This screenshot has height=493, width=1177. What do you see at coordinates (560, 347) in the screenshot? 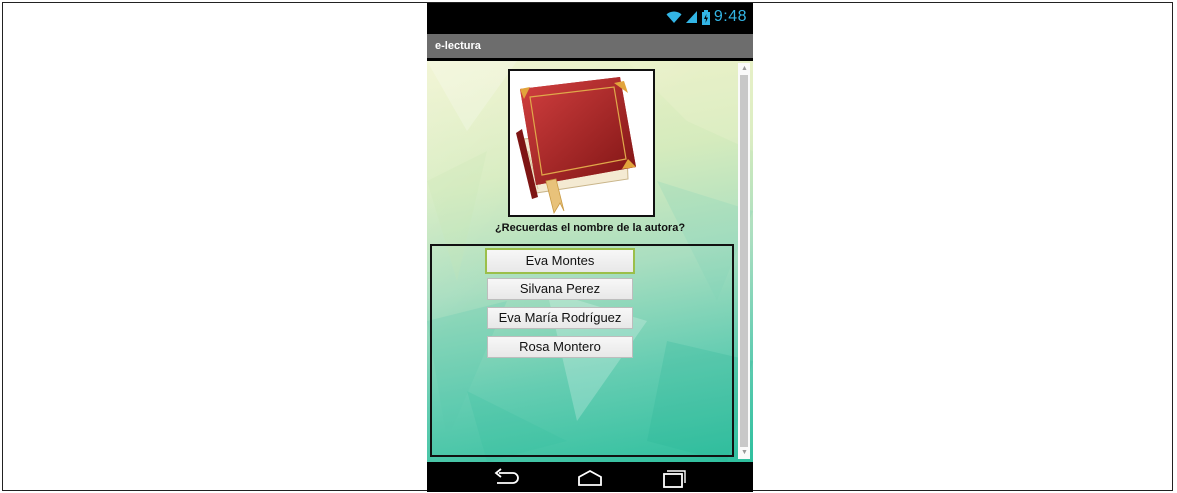
I see `answer-button-4: Rosa Montero` at bounding box center [560, 347].